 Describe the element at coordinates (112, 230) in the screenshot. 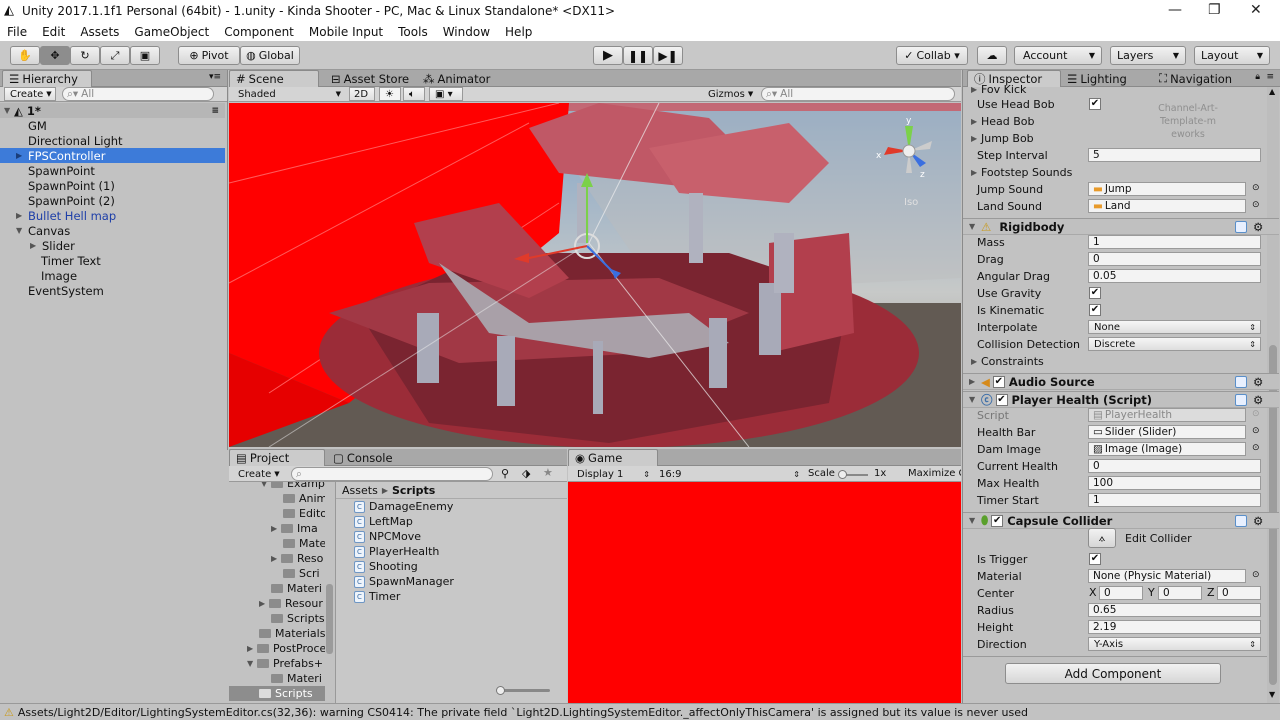

I see `hierarchy-item-canvas: ▼ Canvas` at that location.